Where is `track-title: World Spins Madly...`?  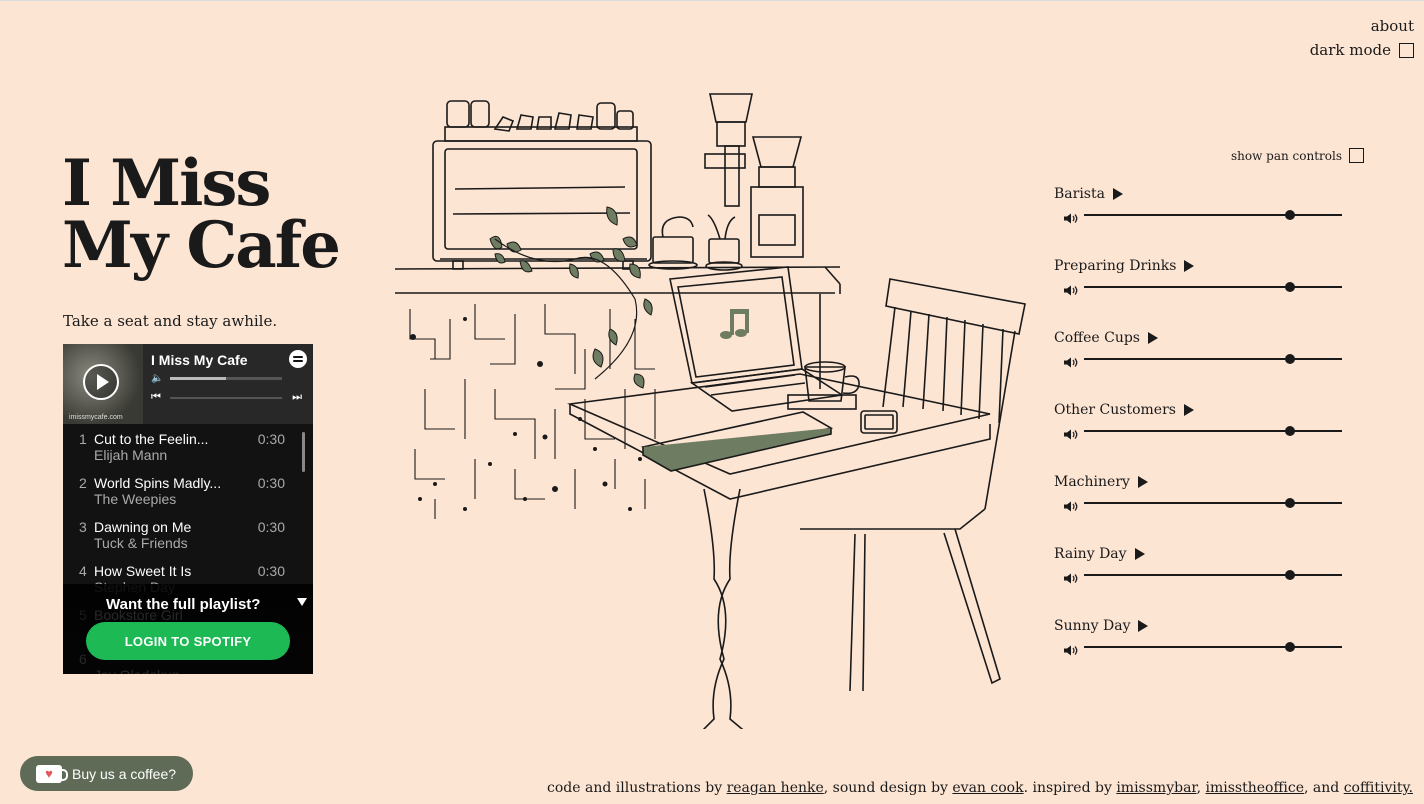
track-title: World Spins Madly... is located at coordinates (158, 483).